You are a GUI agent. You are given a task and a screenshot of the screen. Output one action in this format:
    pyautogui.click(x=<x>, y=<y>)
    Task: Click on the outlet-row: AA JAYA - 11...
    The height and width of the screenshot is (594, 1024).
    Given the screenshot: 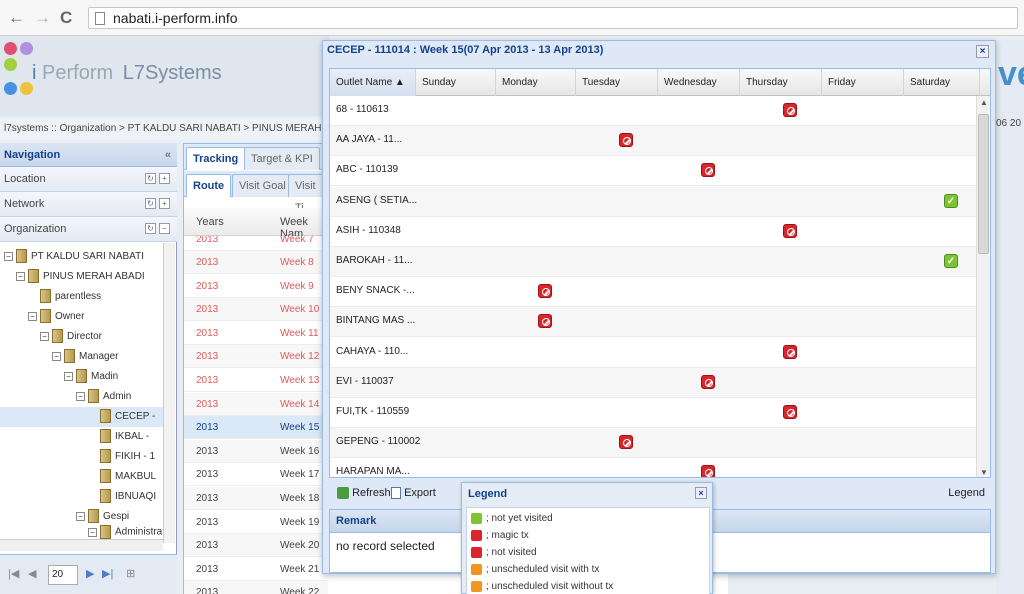 What is the action you would take?
    pyautogui.click(x=654, y=141)
    